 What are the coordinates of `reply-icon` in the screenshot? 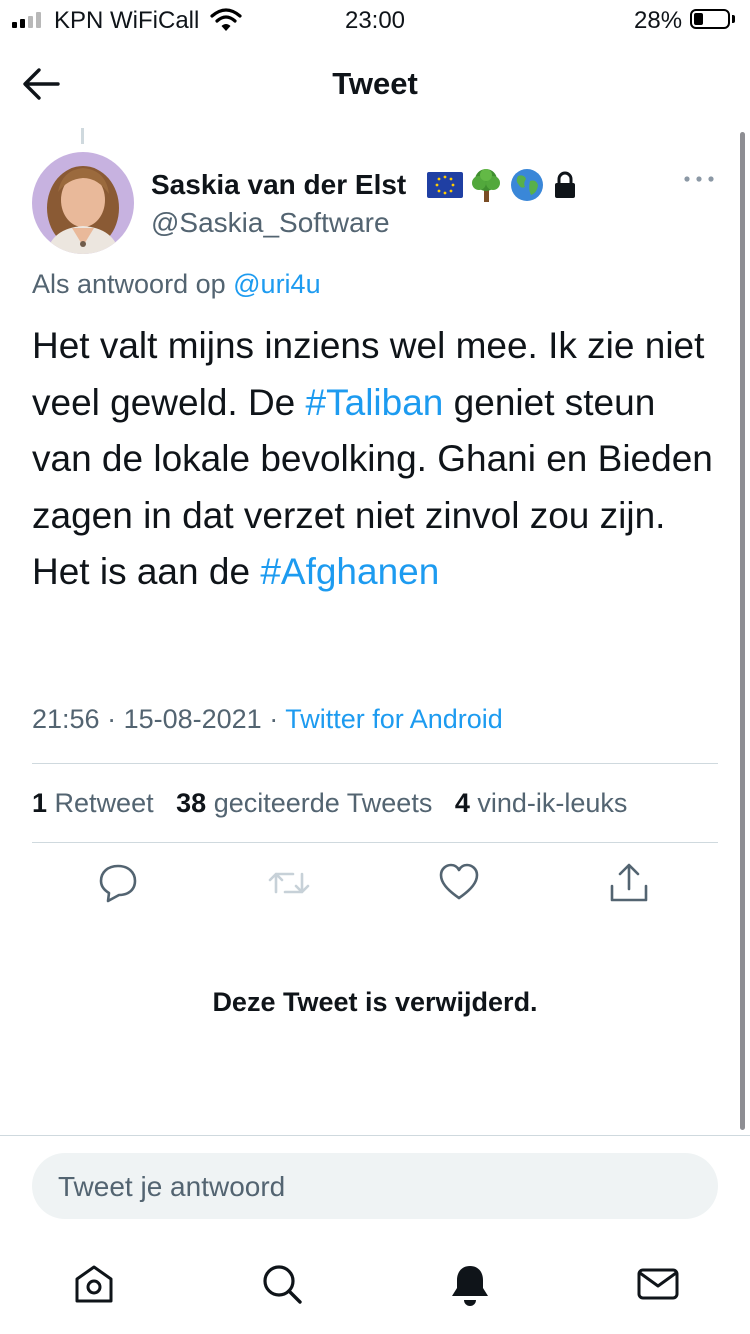 It's located at (118, 885).